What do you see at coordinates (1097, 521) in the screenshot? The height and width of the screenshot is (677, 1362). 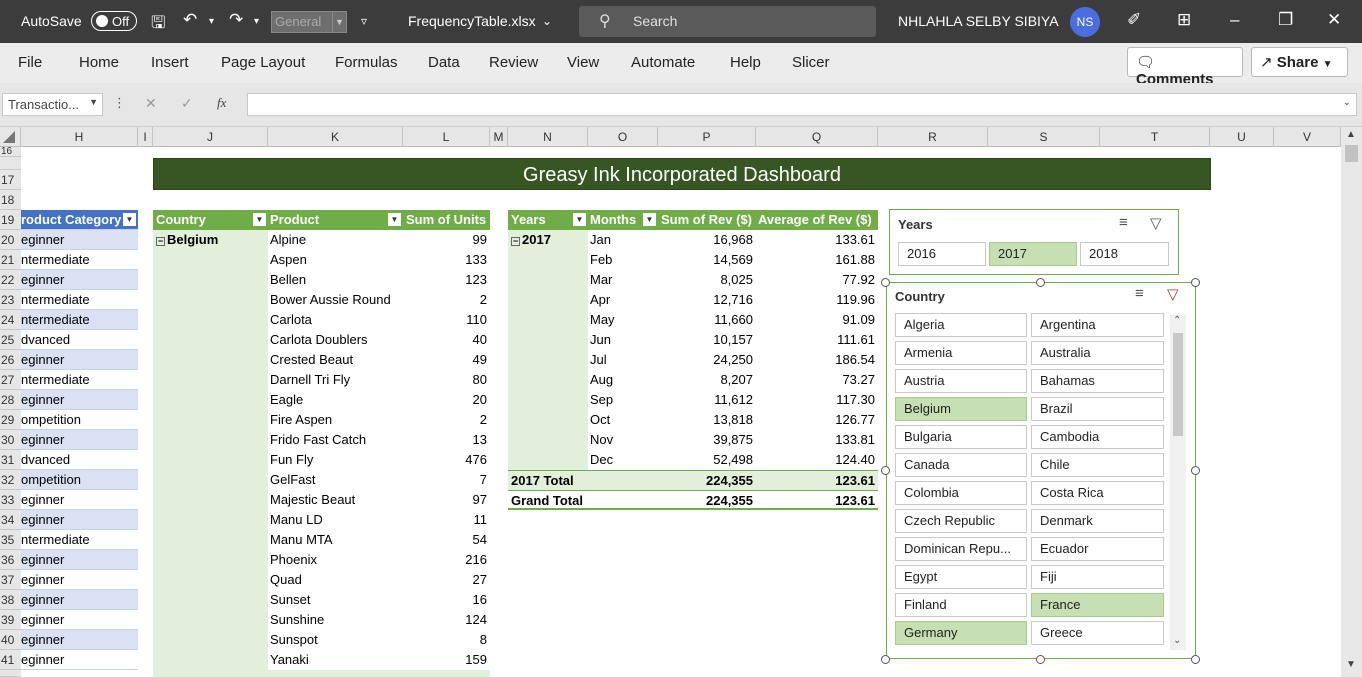 I see `slicer-item-country: Denmark` at bounding box center [1097, 521].